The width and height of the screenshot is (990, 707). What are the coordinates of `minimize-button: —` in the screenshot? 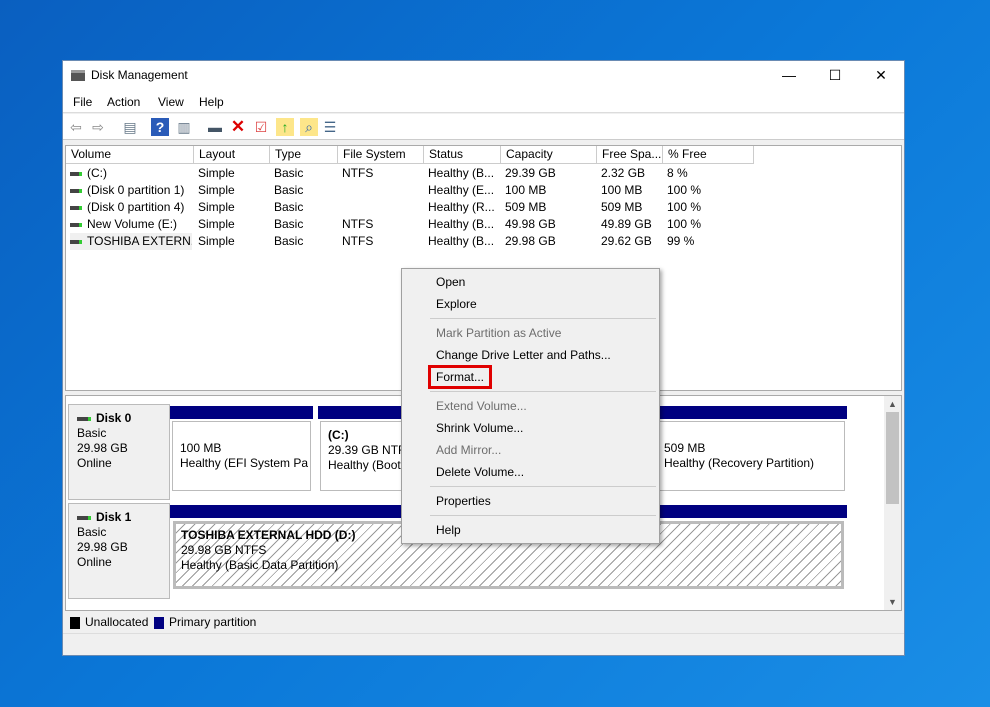 It's located at (789, 76).